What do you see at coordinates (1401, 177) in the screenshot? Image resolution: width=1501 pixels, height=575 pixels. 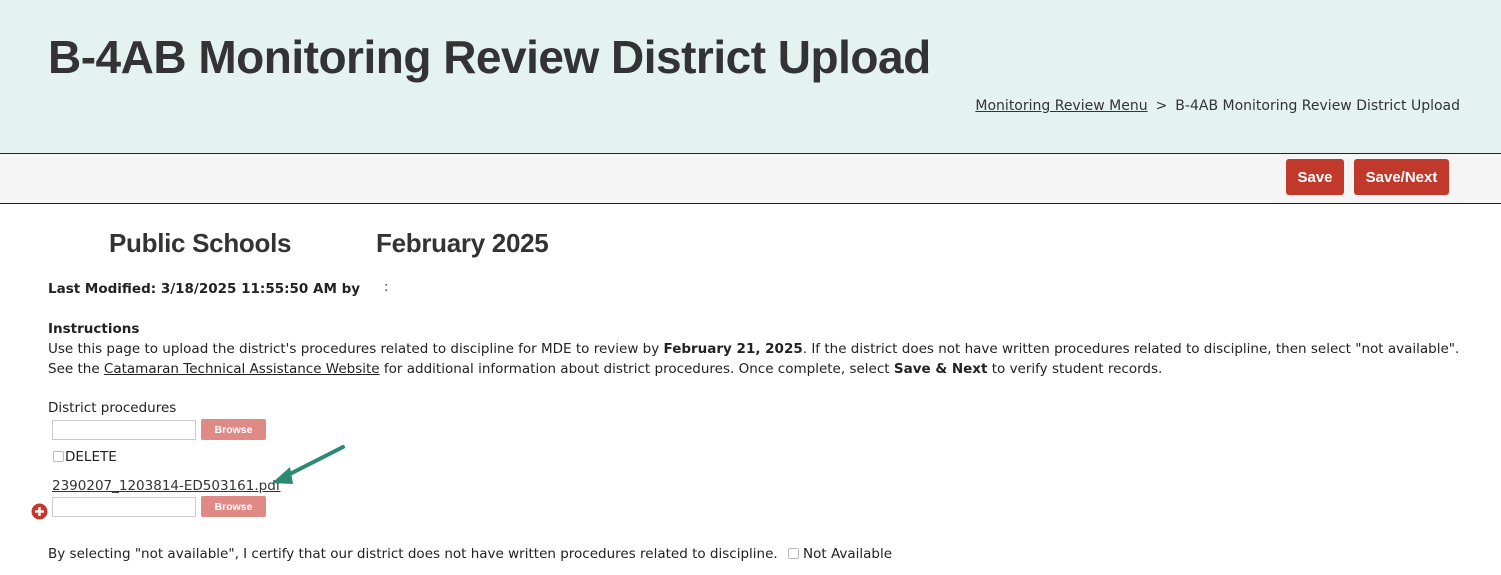 I see `save-next-button: Save/Next` at bounding box center [1401, 177].